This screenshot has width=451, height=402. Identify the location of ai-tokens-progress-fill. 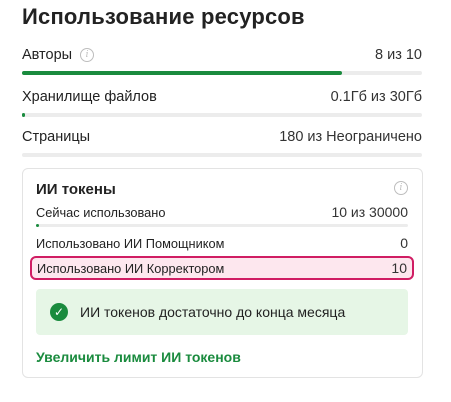
(37, 225).